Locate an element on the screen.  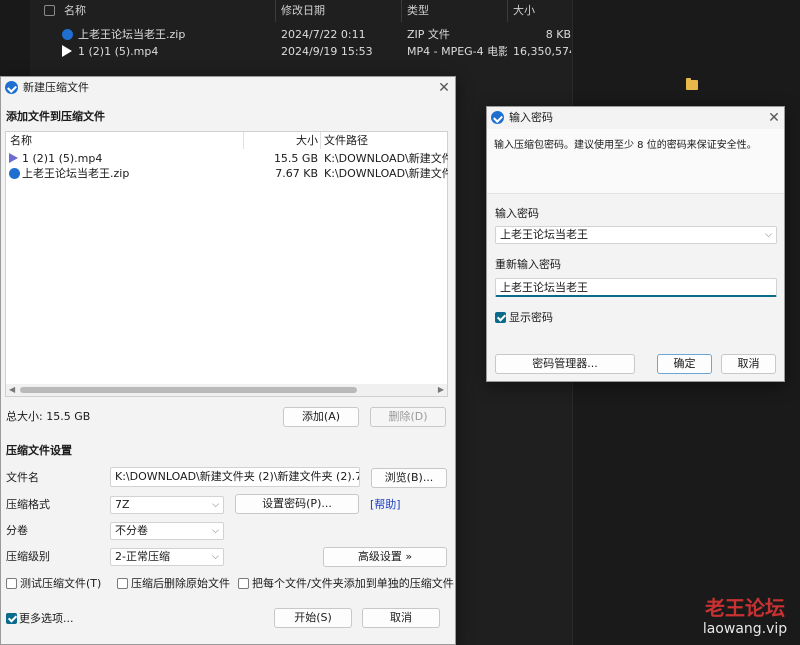
password-description: 输入压缩包密码。建议使用至少 8 位的密码来保证安全性。 is located at coordinates (625, 145).